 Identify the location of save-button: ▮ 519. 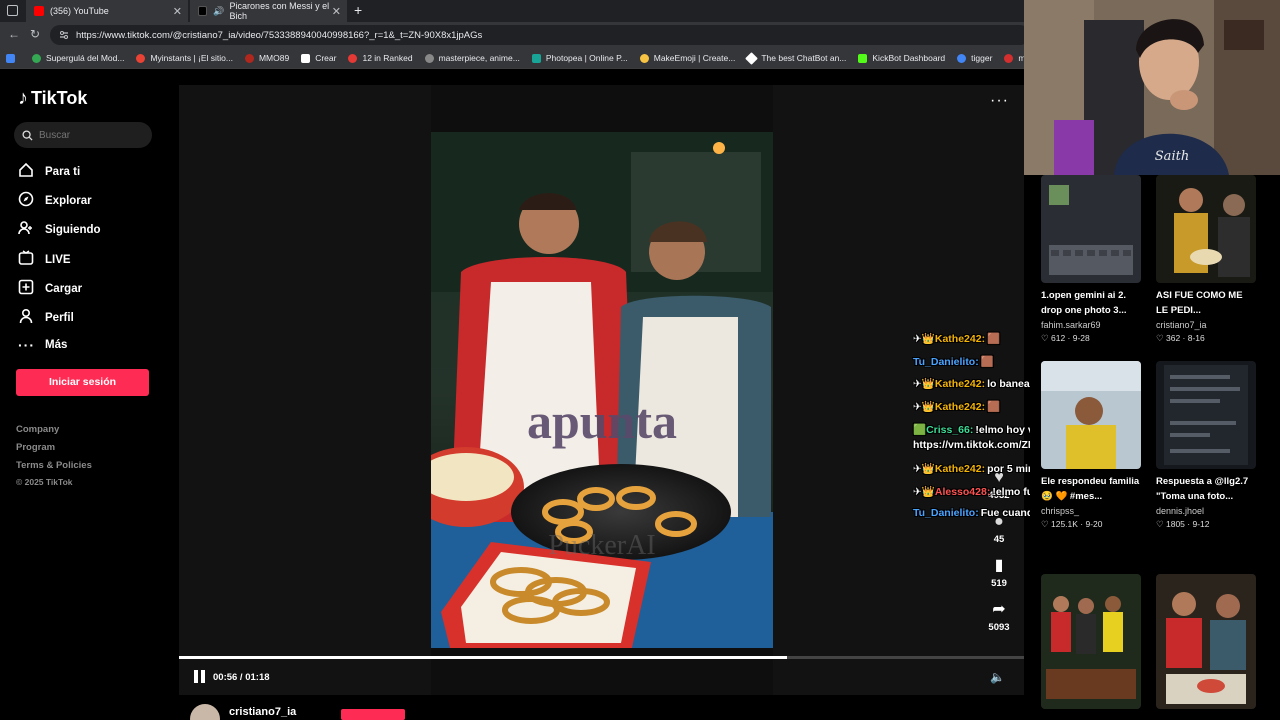
(999, 573).